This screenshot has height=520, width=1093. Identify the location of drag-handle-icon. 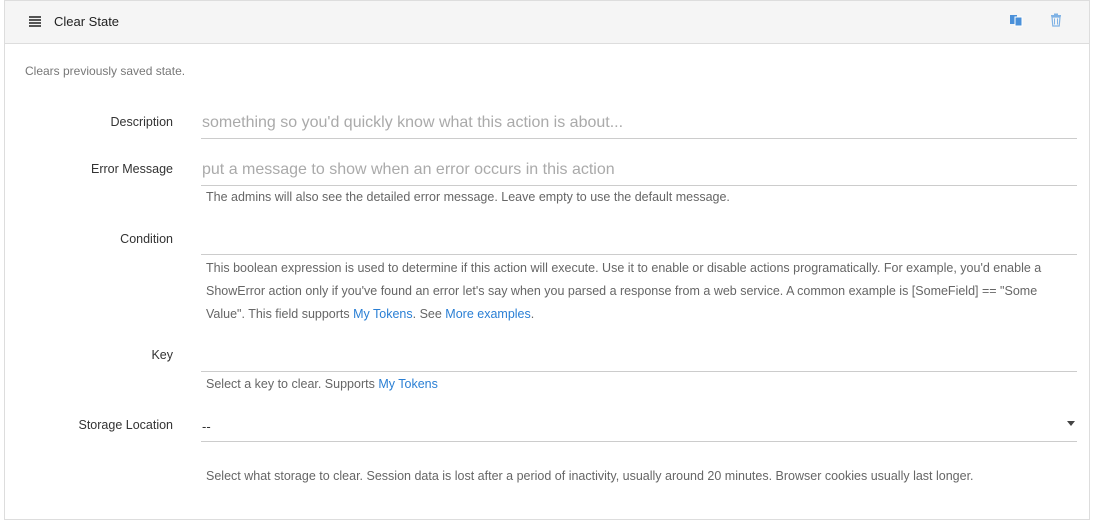
(35, 21).